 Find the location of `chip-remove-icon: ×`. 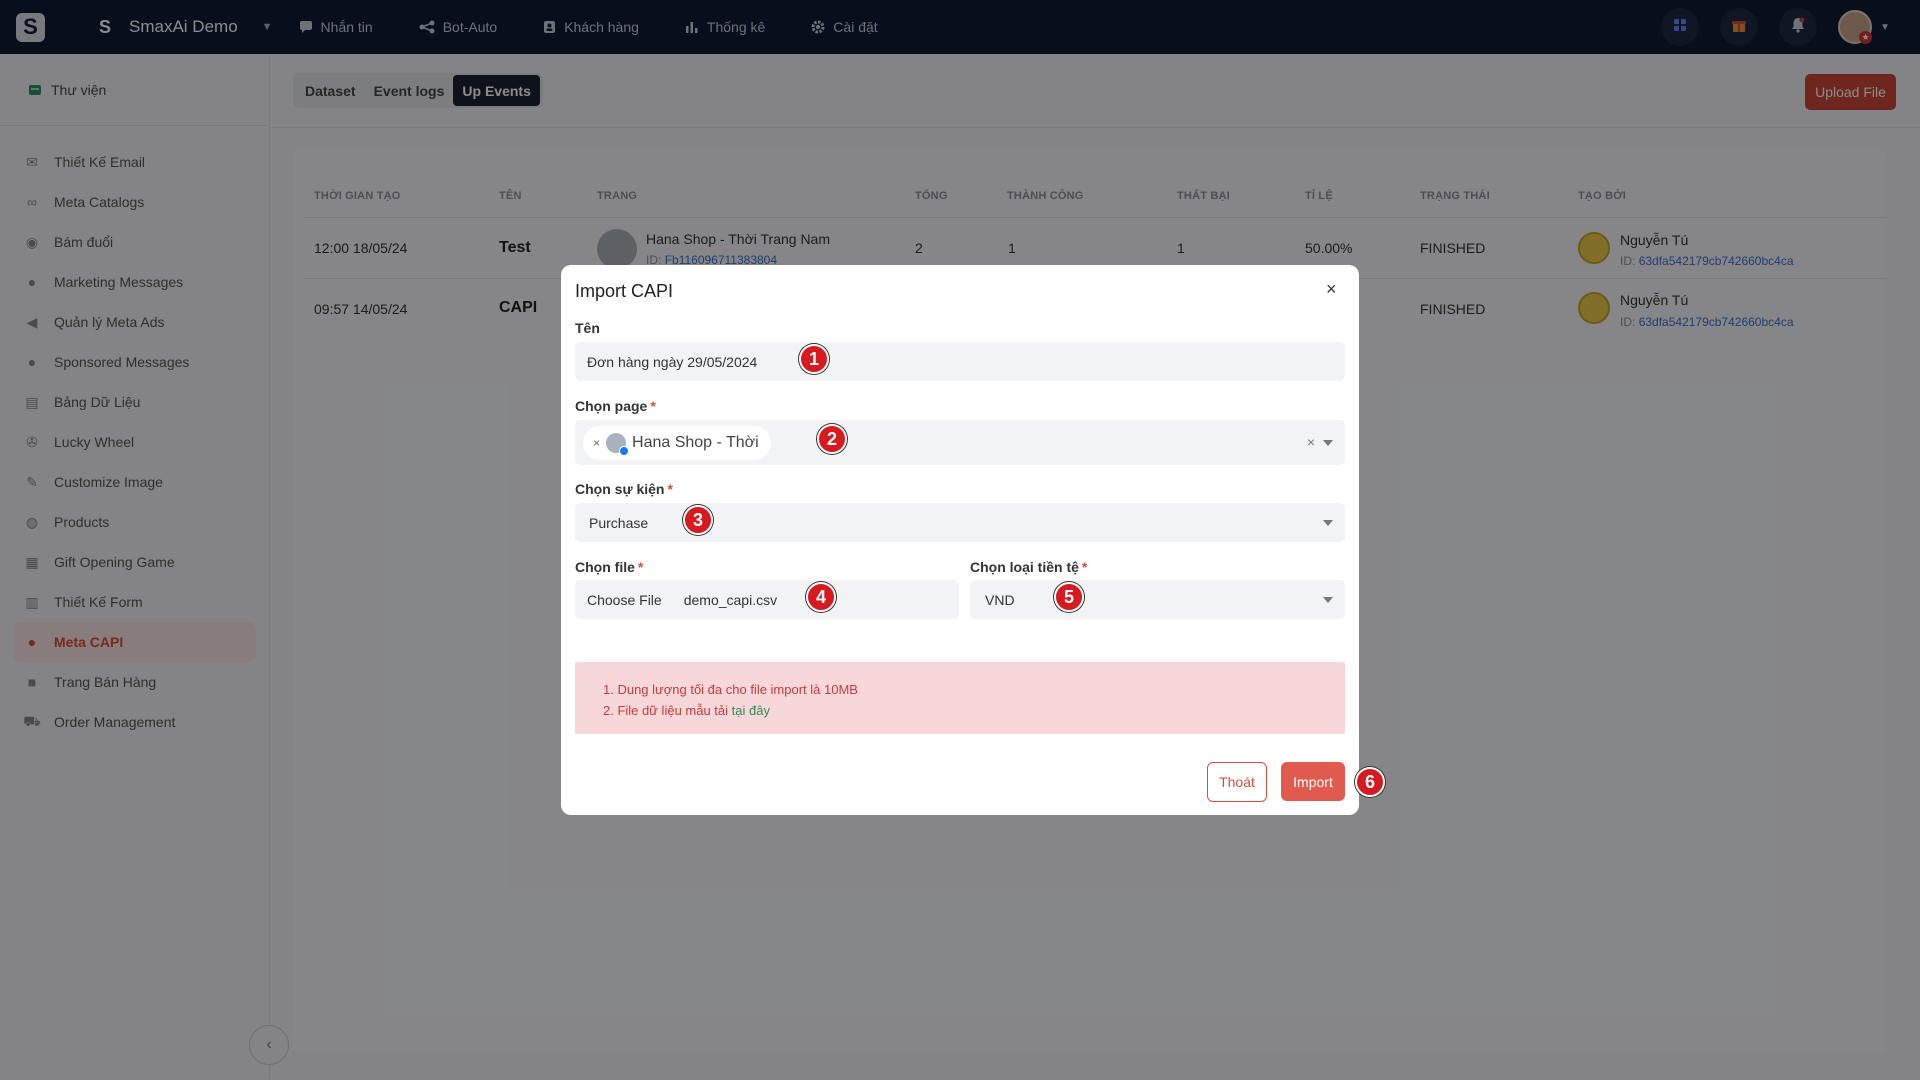

chip-remove-icon: × is located at coordinates (596, 443).